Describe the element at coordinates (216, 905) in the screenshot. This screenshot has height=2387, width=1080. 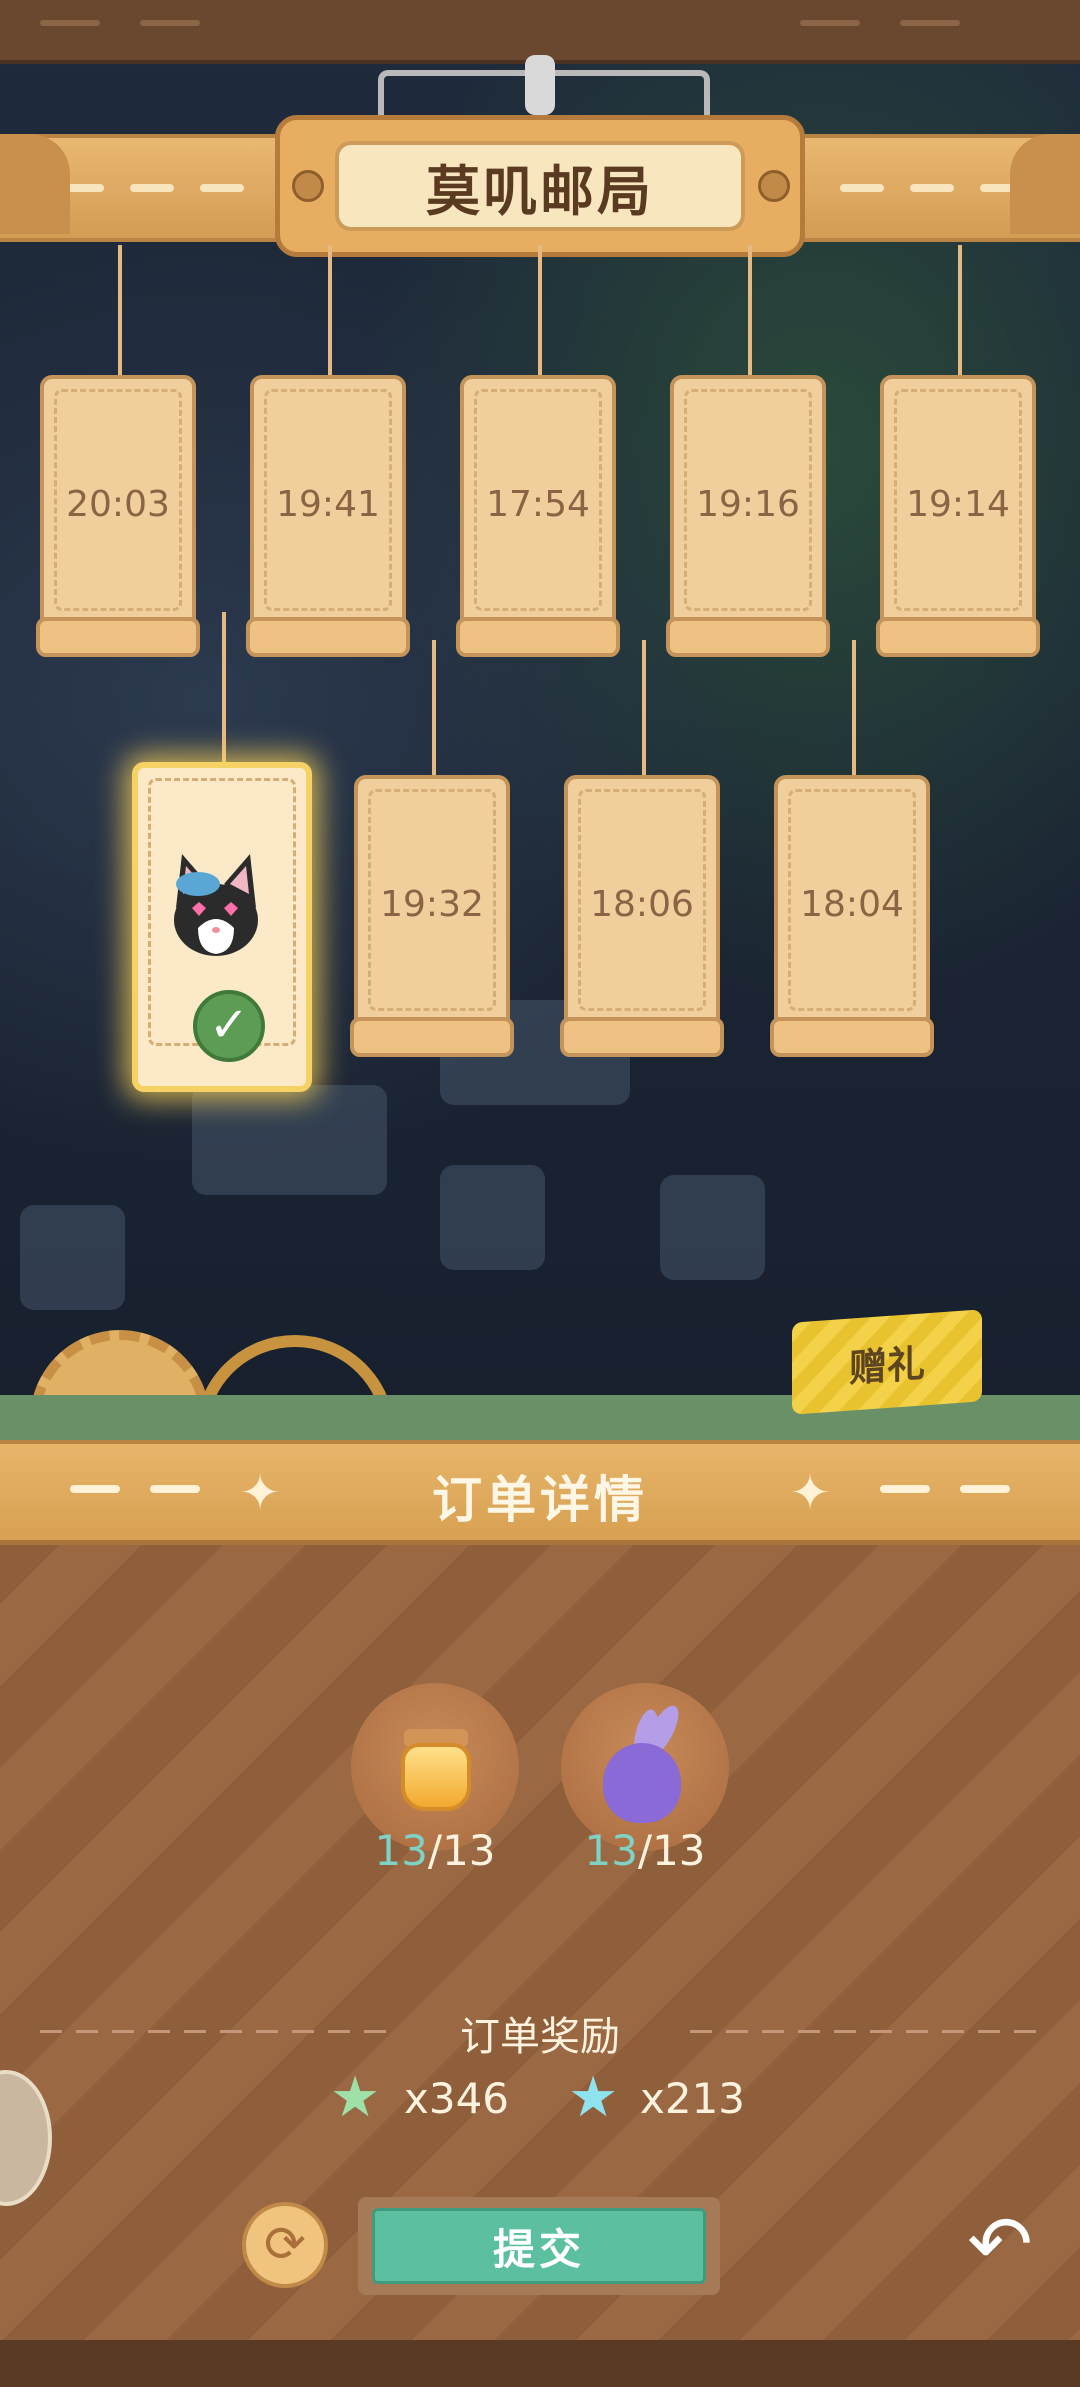
I see `cat-portrait-icon` at that location.